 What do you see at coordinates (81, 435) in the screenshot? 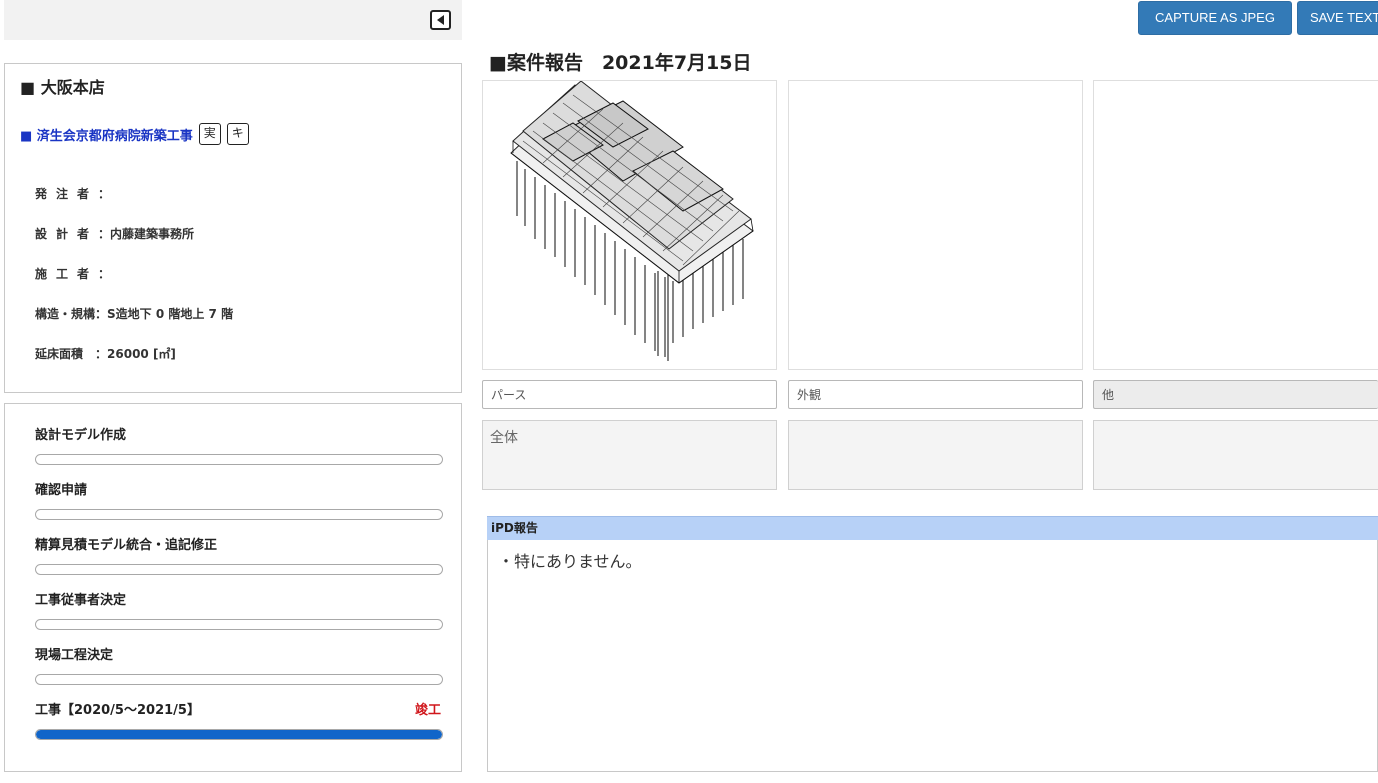
I see `step-label: 設計モデル作成` at bounding box center [81, 435].